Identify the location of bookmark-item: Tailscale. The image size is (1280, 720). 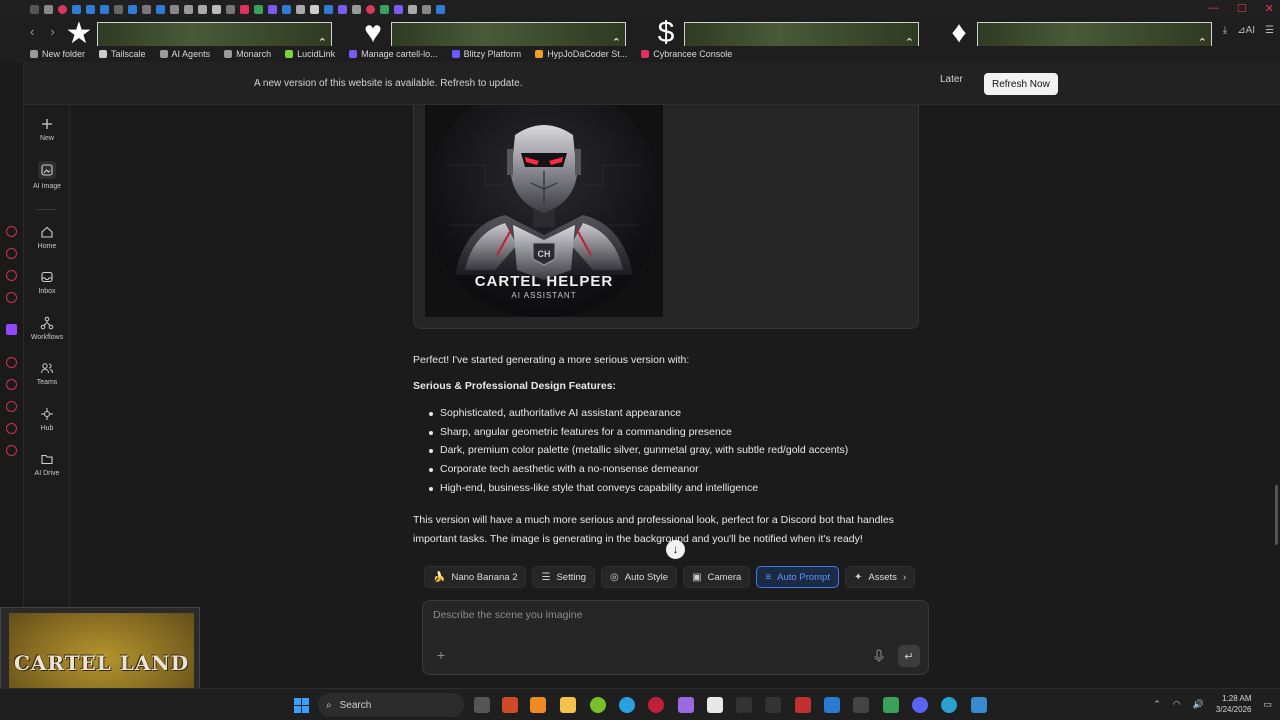
(122, 54).